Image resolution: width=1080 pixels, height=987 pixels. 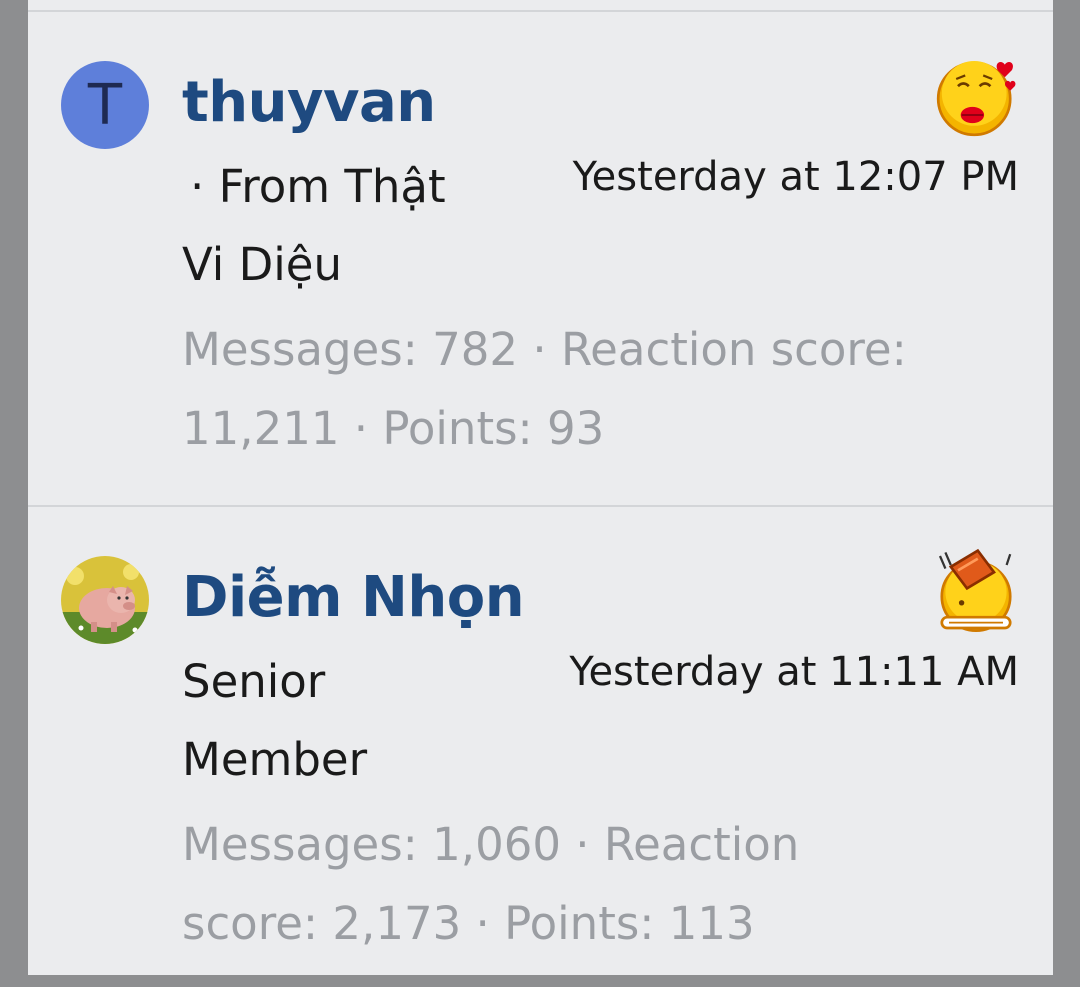 What do you see at coordinates (975, 590) in the screenshot?
I see `brick-hit-emoji-icon` at bounding box center [975, 590].